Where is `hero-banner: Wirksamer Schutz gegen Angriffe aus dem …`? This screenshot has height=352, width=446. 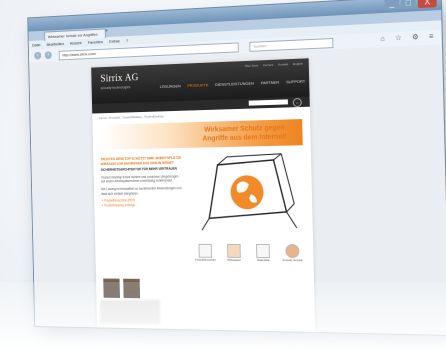 hero-banner: Wirksamer Schutz gegen Angriffe aus dem … is located at coordinates (201, 134).